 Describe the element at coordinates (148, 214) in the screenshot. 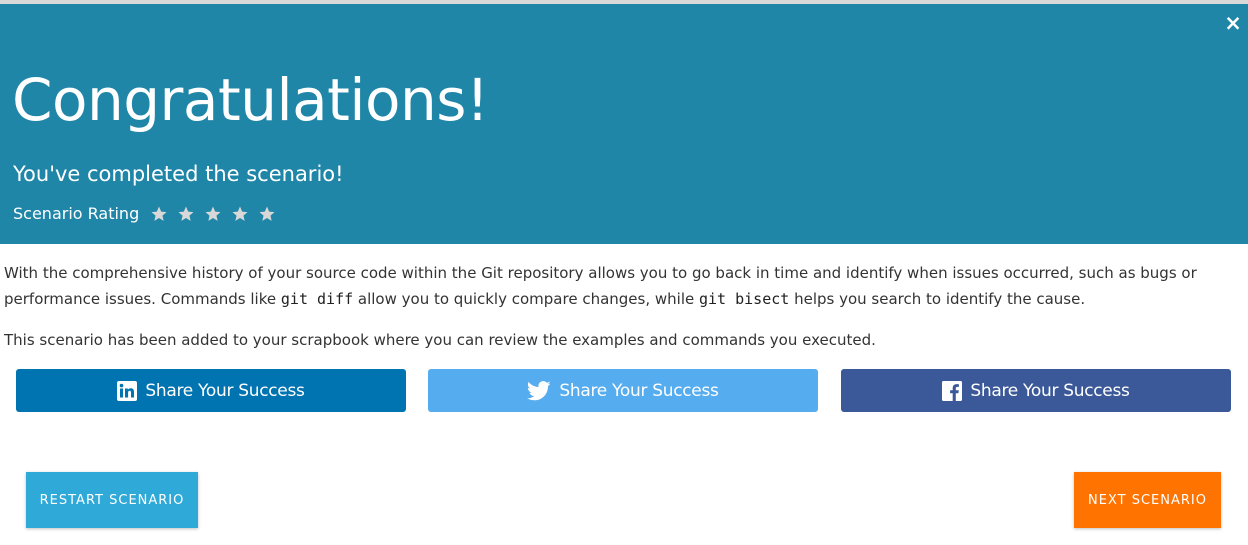

I see `scenario-rating: Scenario Rating` at that location.